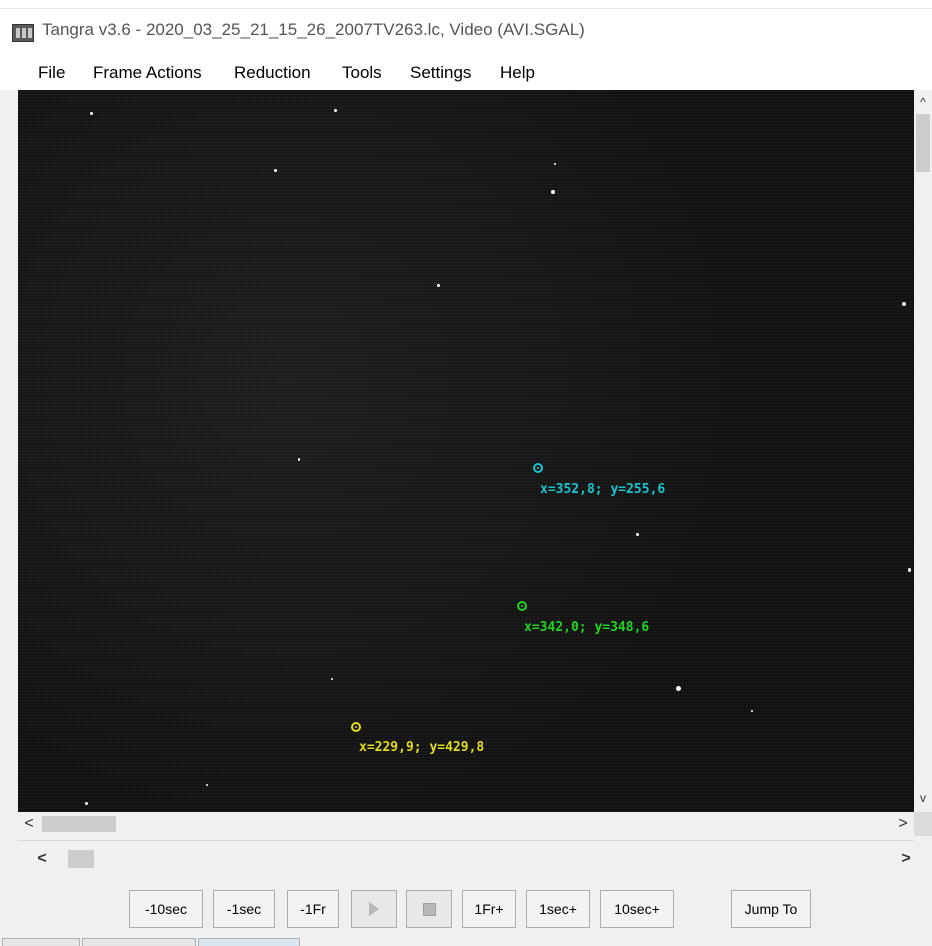  What do you see at coordinates (637, 909) in the screenshot?
I see `plus-10sec-button: 10sec+` at bounding box center [637, 909].